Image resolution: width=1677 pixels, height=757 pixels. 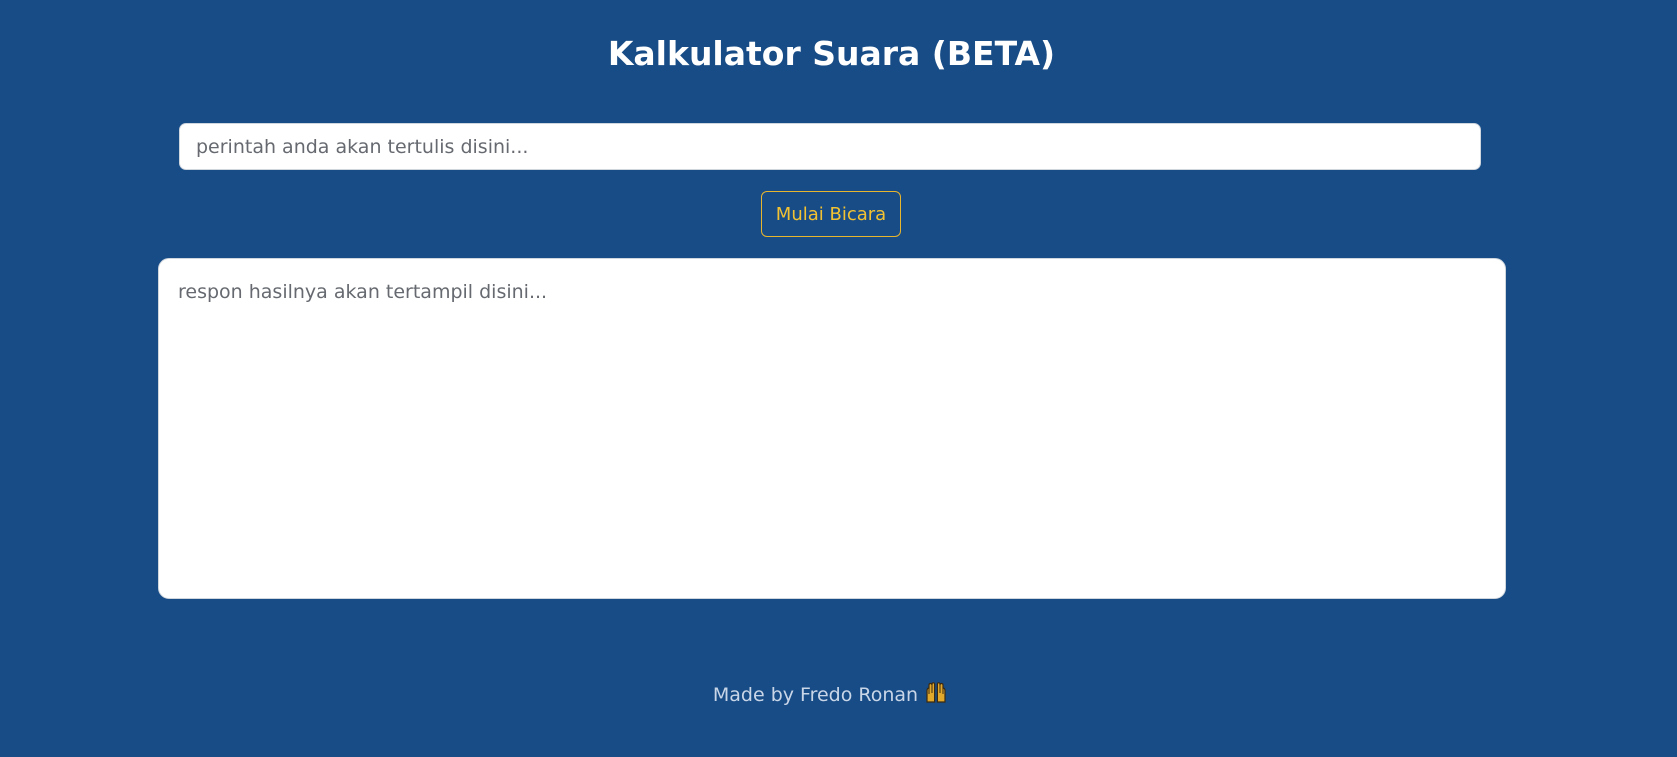 I want to click on command-input, so click(x=830, y=146).